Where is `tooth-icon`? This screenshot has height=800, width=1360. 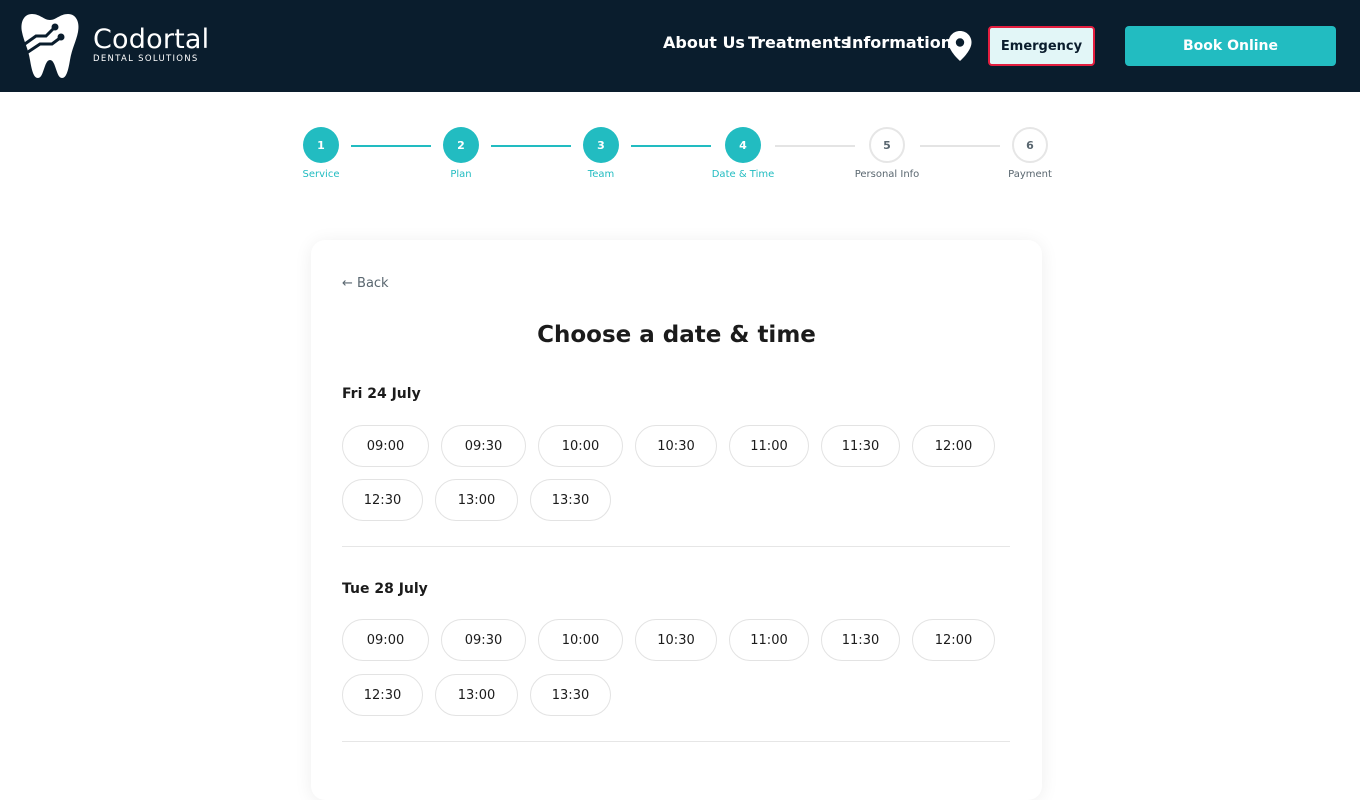 tooth-icon is located at coordinates (49, 46).